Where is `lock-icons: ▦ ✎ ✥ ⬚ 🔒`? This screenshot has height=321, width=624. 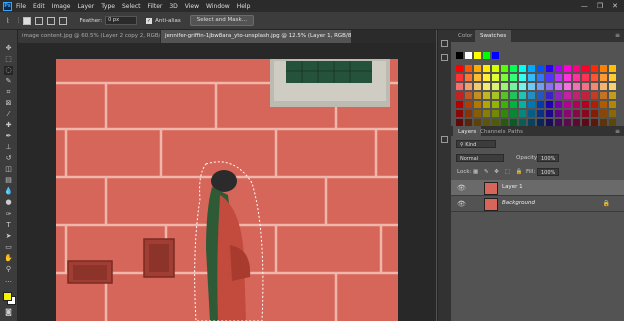
lock-icons: ▦ ✎ ✥ ⬚ 🔒 is located at coordinates (498, 172).